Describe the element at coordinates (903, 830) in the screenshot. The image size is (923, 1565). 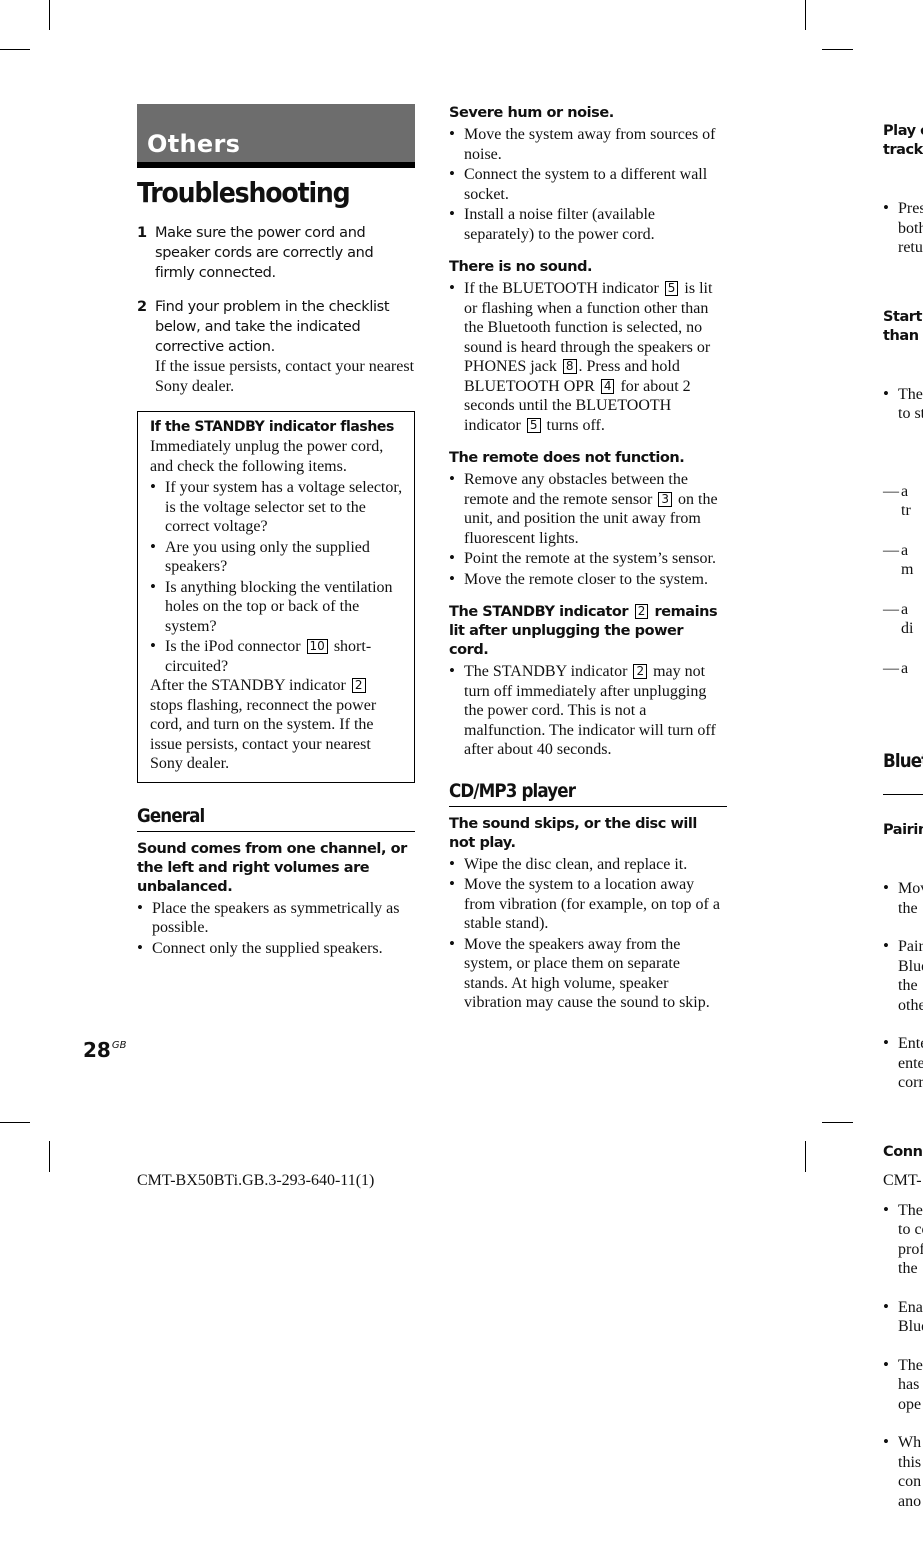
I see `problem-heading: Pairin` at that location.